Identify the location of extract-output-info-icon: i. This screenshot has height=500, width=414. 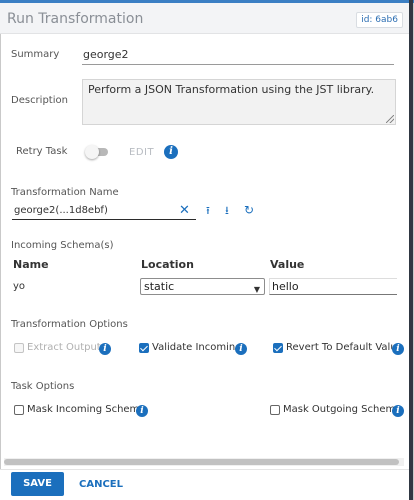
(105, 349).